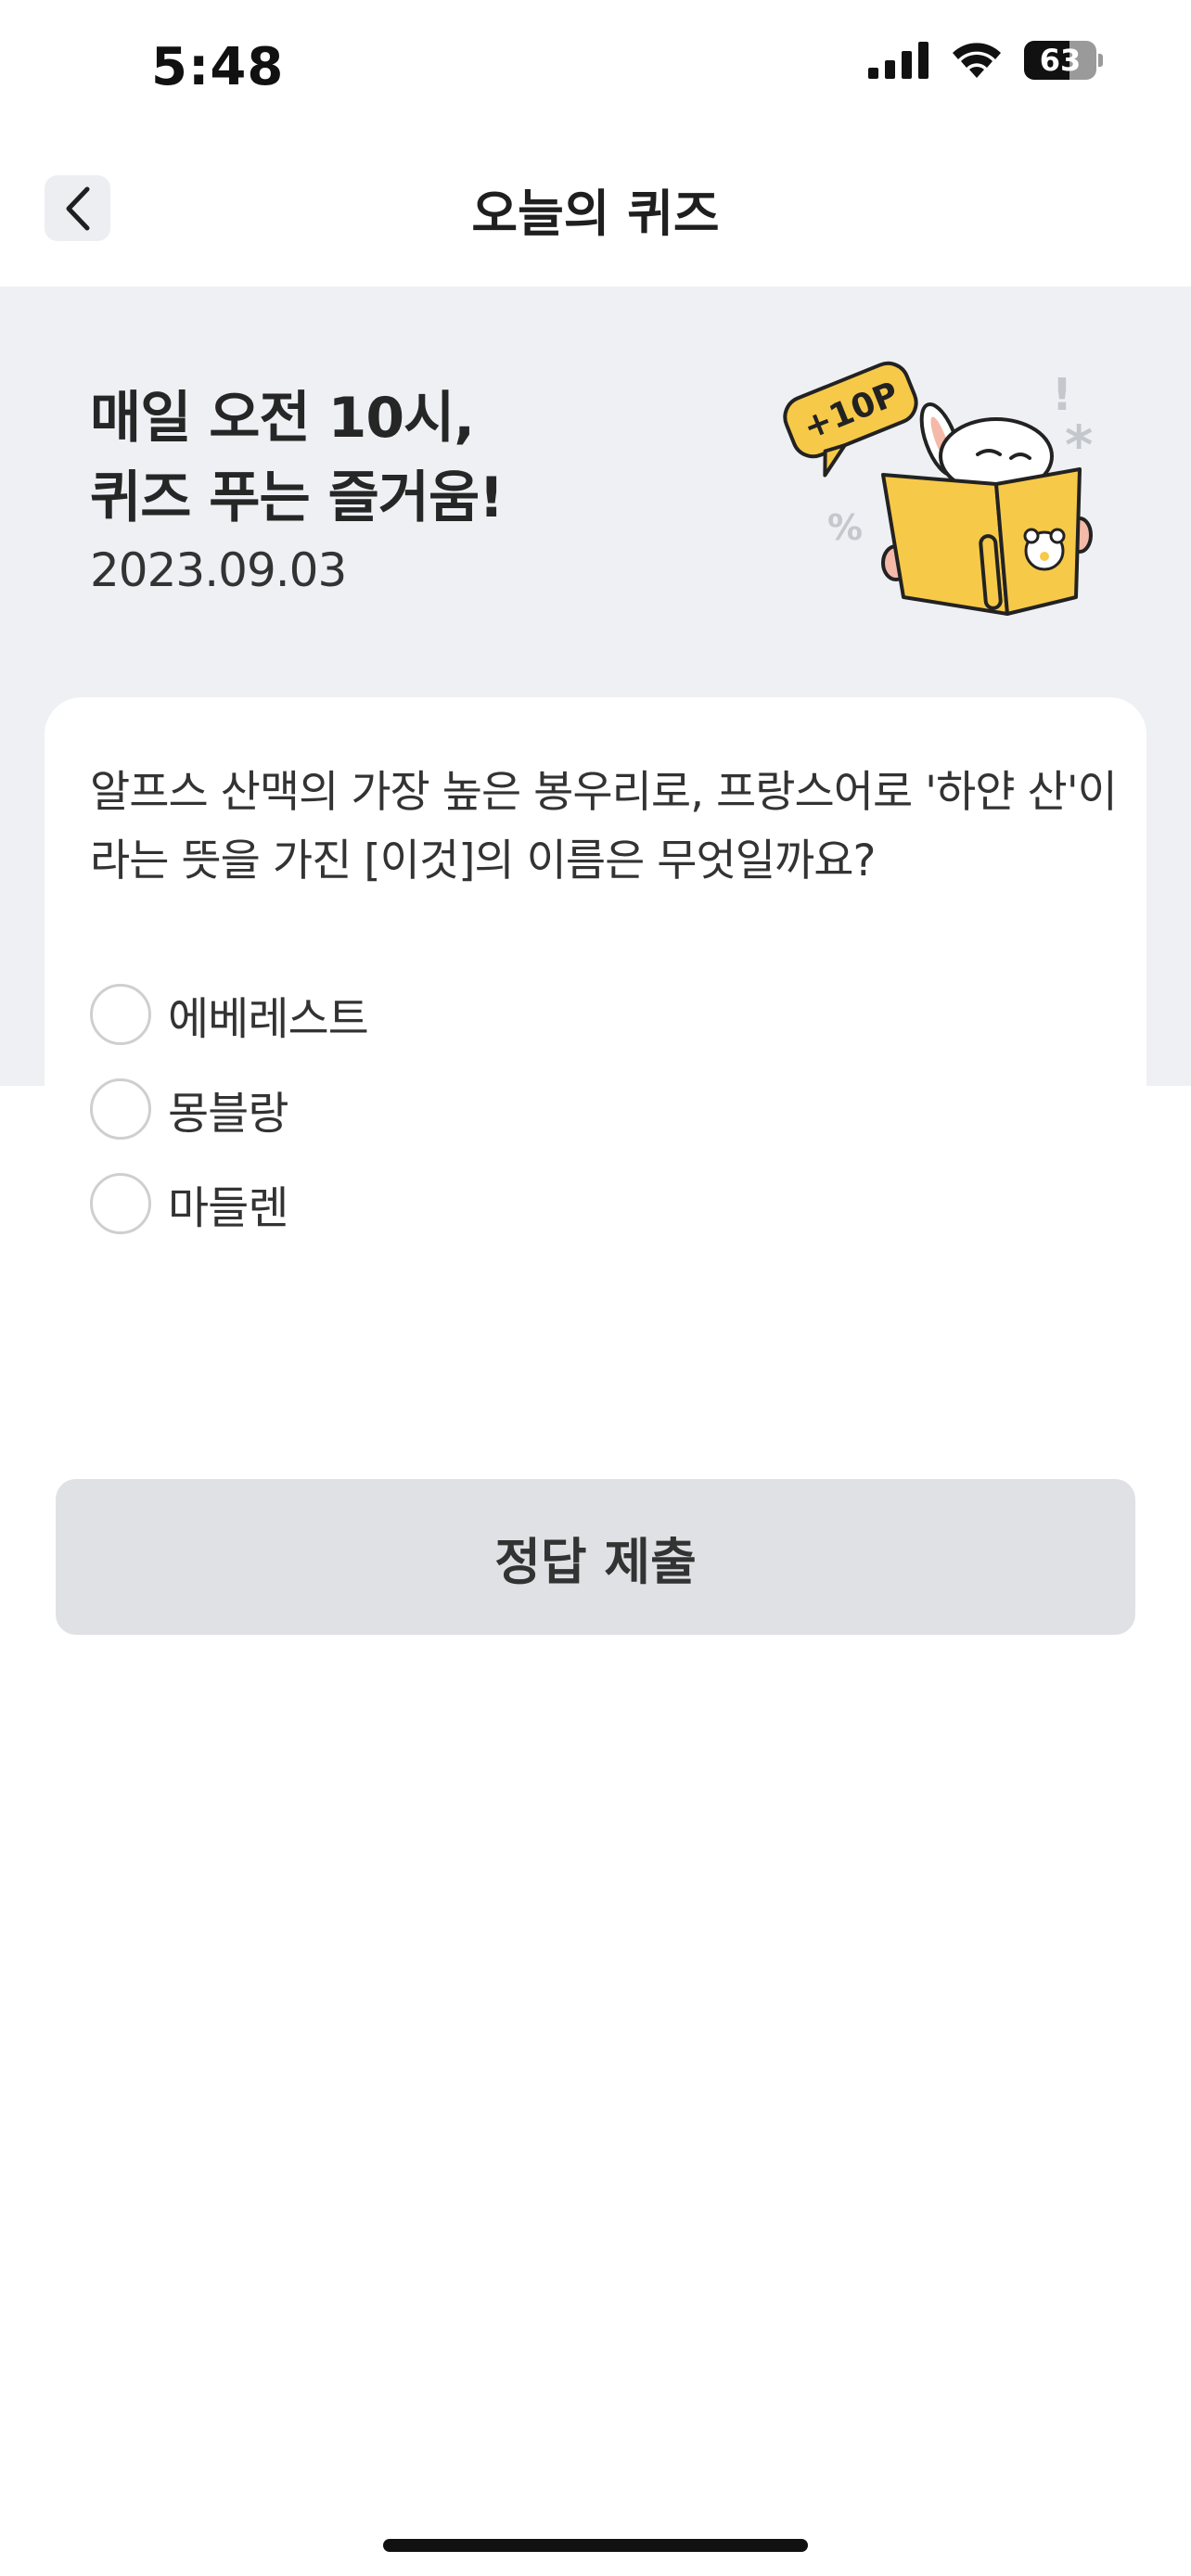 Image resolution: width=1191 pixels, height=2576 pixels. What do you see at coordinates (595, 214) in the screenshot?
I see `page-title: 오늘의 퀴즈` at bounding box center [595, 214].